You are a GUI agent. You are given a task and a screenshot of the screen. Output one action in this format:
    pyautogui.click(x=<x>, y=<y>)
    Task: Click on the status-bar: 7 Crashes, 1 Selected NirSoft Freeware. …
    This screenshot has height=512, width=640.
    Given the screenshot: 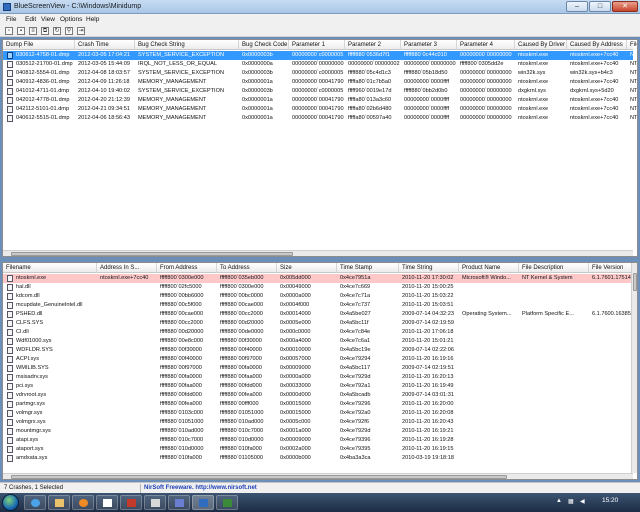 What is the action you would take?
    pyautogui.click(x=320, y=487)
    